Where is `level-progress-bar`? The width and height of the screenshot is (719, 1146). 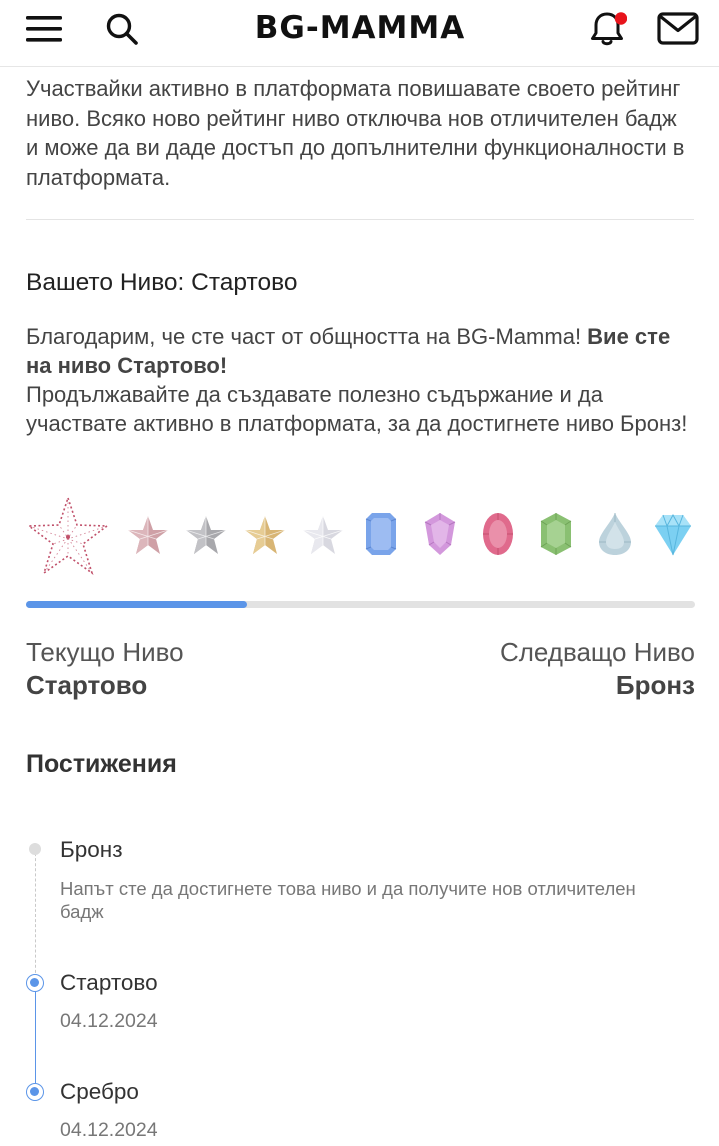
level-progress-bar is located at coordinates (360, 604).